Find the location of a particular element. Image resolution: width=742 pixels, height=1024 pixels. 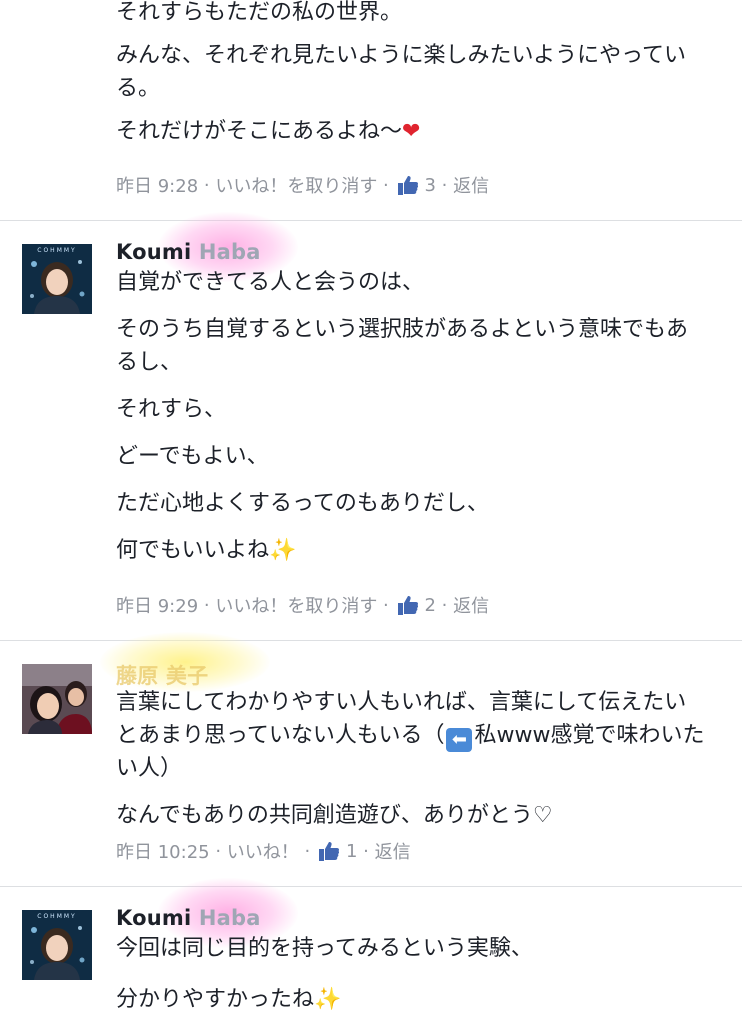

comment-line: 今回は同じ目的を持ってみるという実験、 is located at coordinates (324, 948).